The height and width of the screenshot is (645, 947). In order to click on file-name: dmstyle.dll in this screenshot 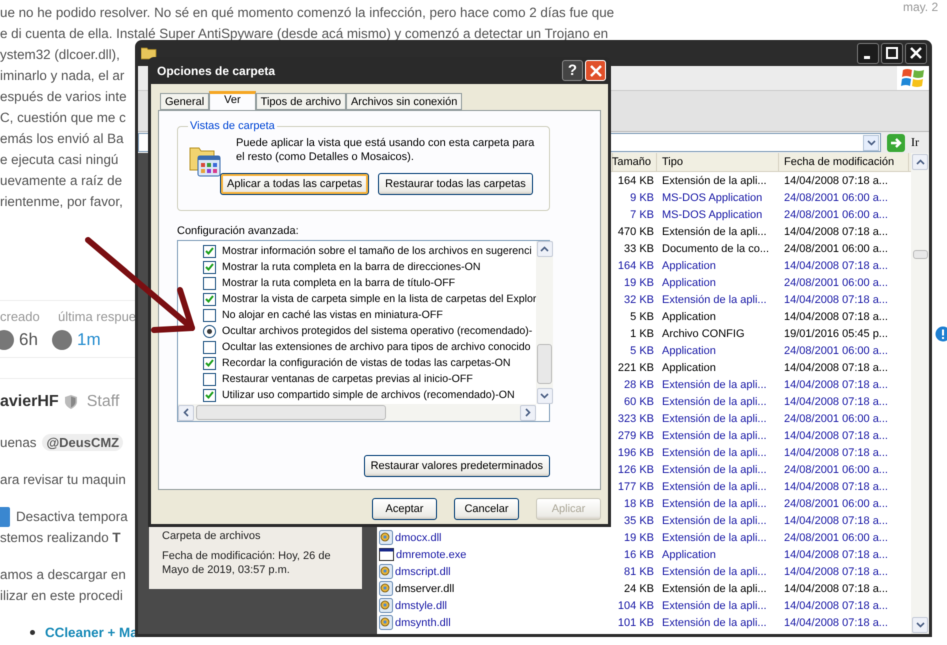, I will do `click(421, 606)`.